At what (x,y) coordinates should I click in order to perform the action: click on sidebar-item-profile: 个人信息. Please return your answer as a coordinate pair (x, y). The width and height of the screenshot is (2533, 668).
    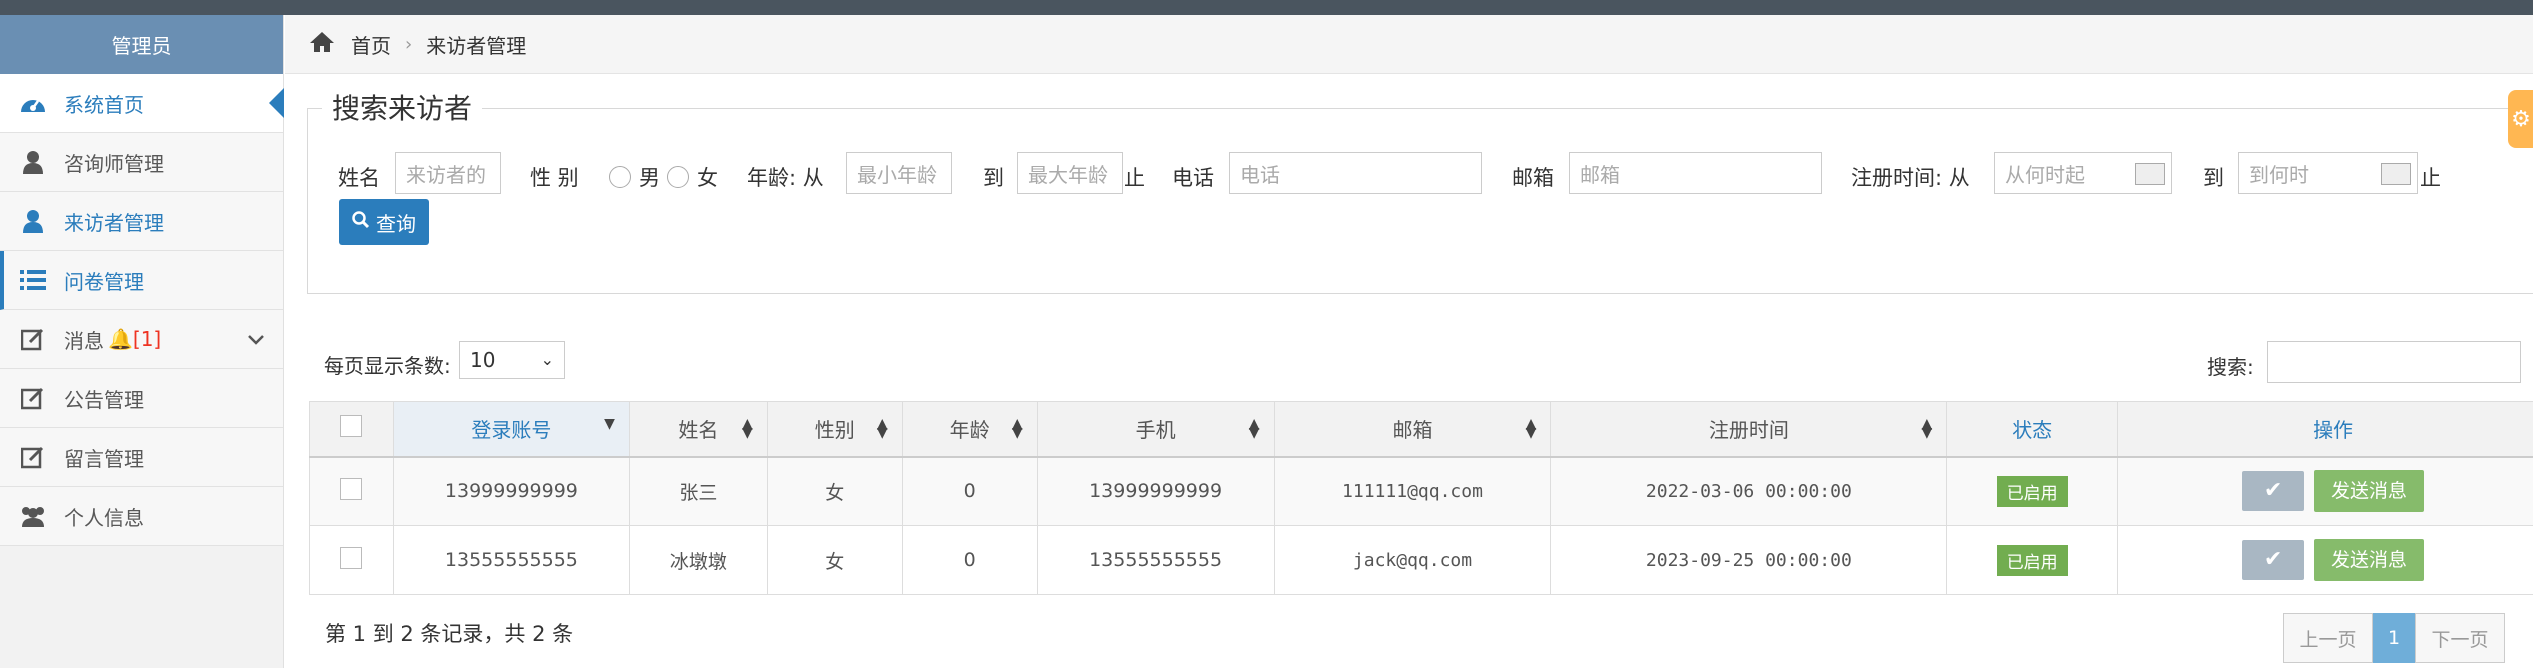
    Looking at the image, I should click on (141, 516).